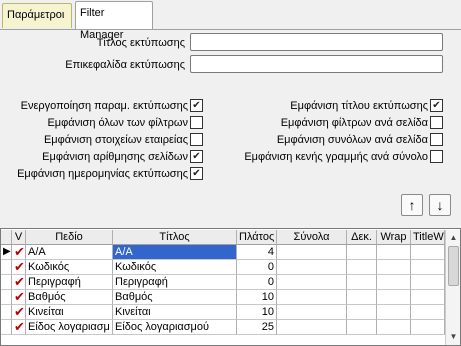 This screenshot has height=346, width=461. I want to click on table-row: ▶ ✔ Α/Α Α/Α 4, so click(223, 252).